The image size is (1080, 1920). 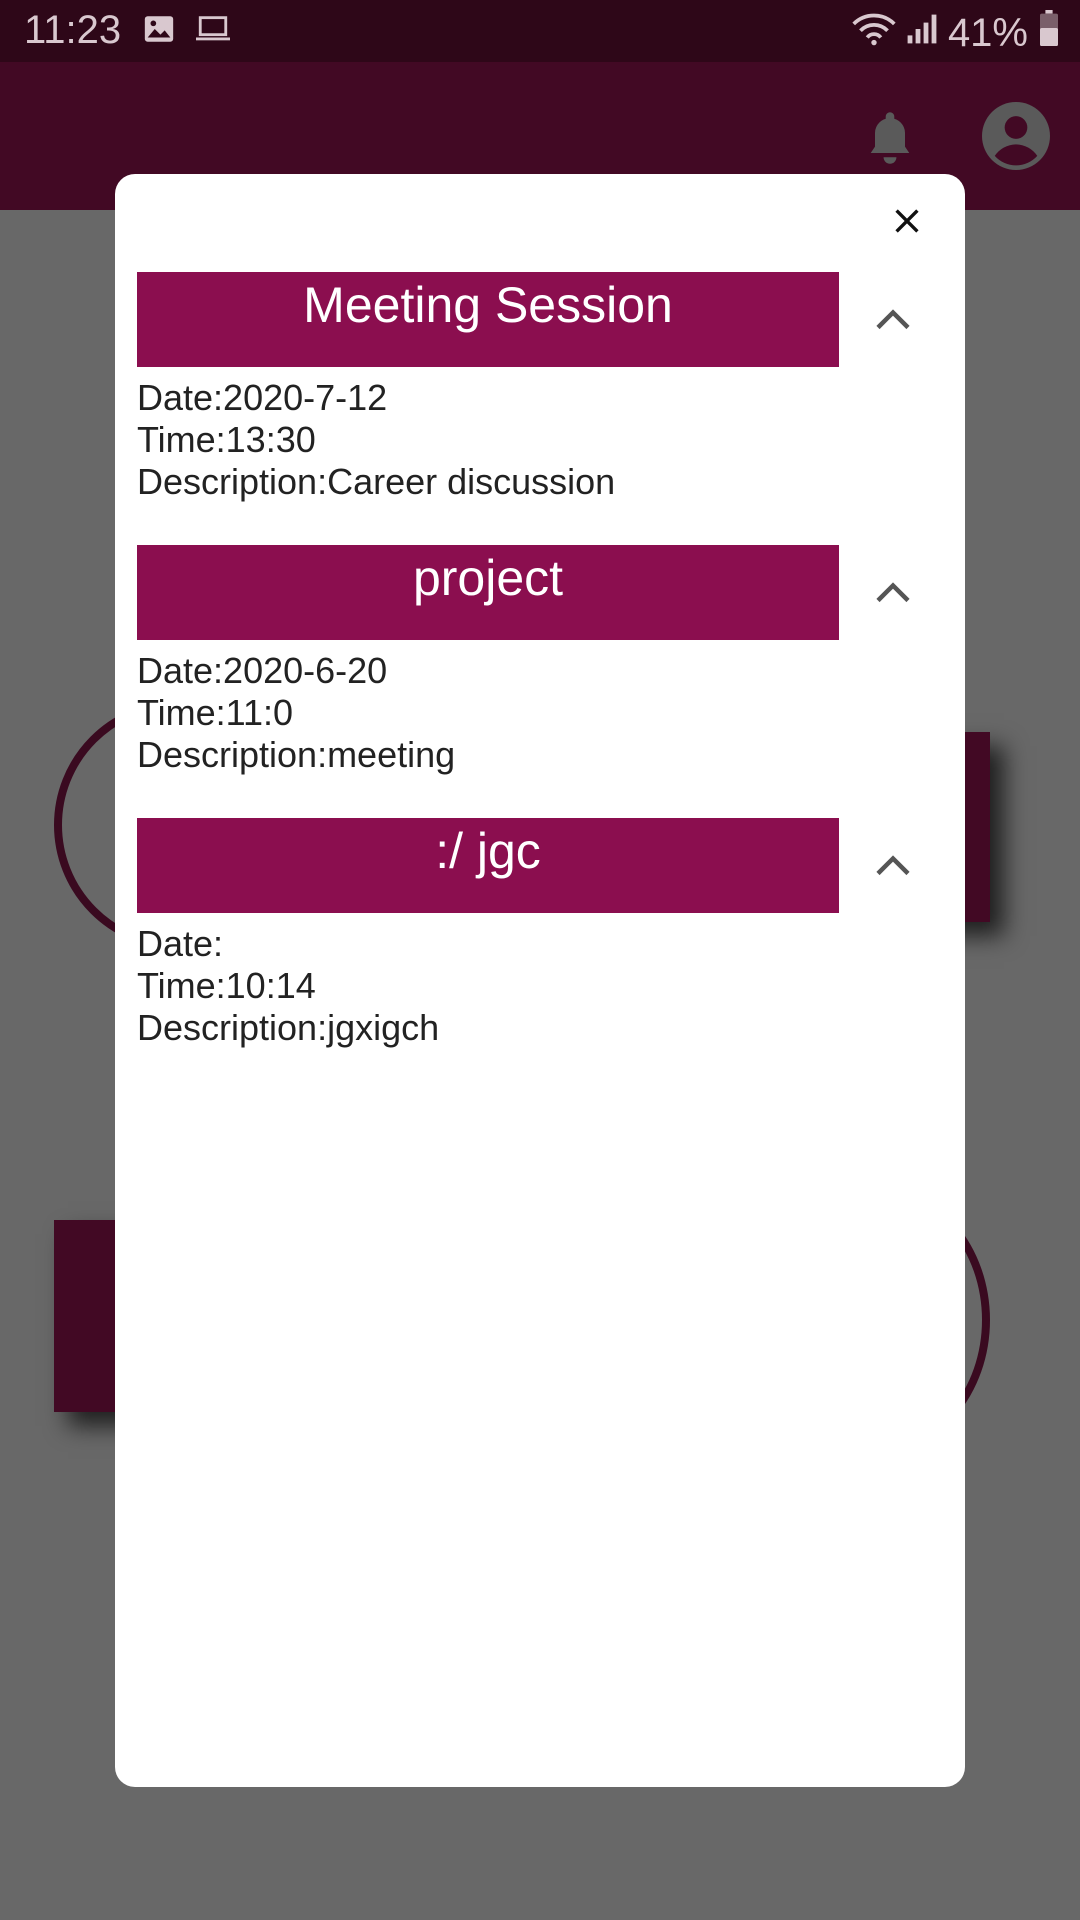 I want to click on event-description: Description:Career discussion, so click(x=376, y=481).